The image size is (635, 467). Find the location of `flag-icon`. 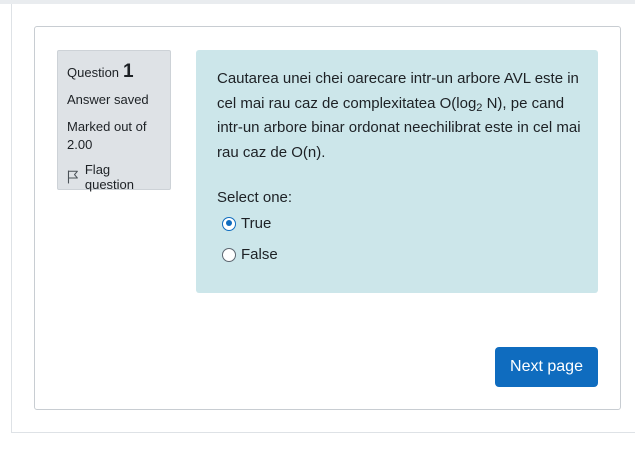

flag-icon is located at coordinates (72, 177).